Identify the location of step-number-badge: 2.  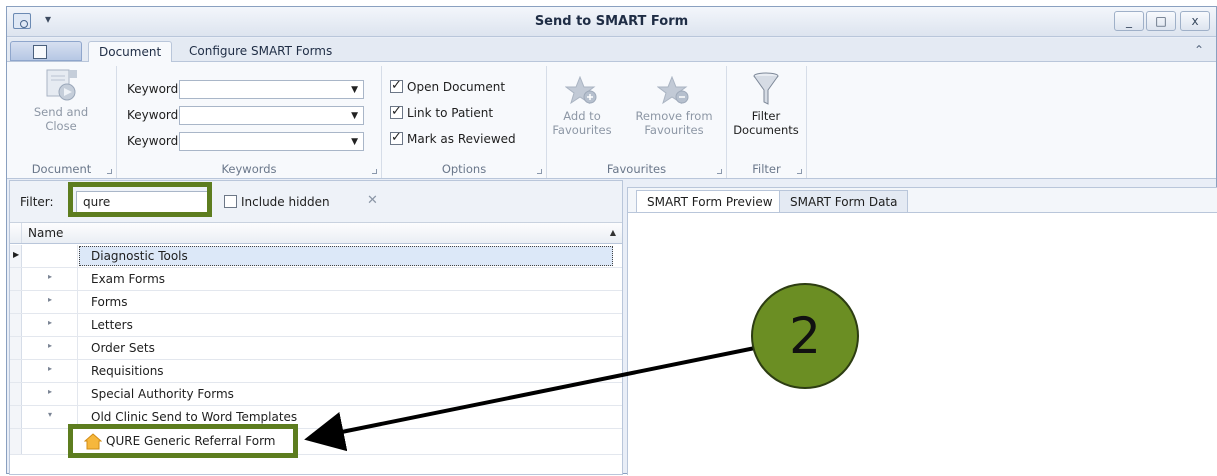
(805, 336).